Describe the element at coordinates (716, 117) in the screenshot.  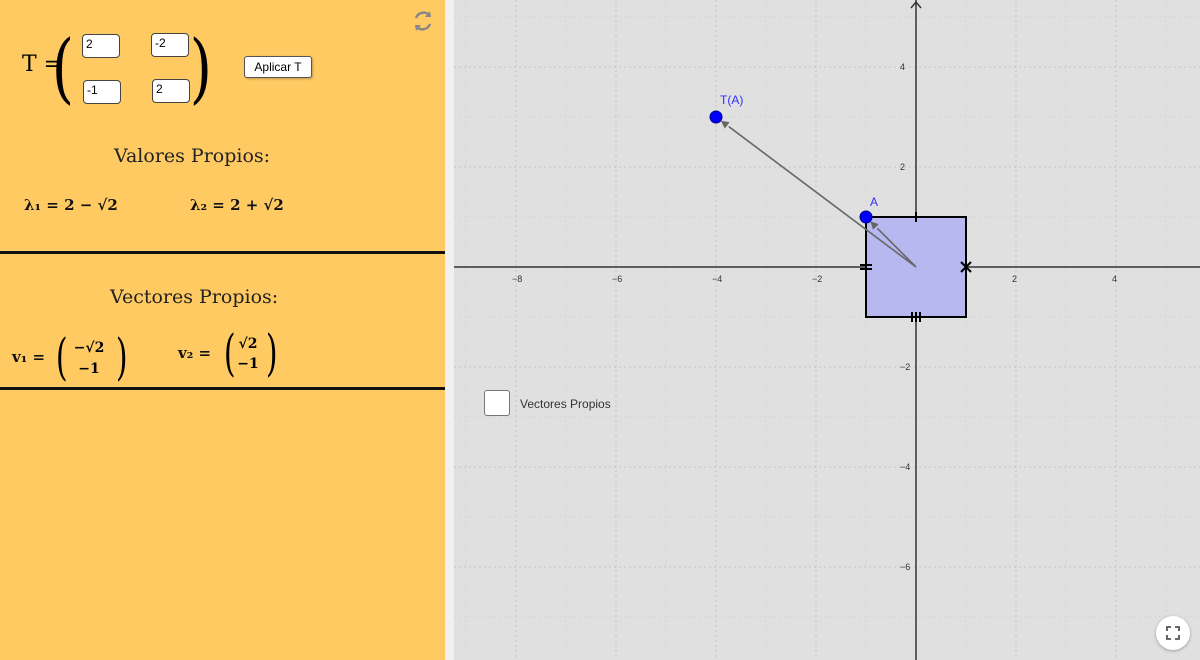
I see `point-ta` at that location.